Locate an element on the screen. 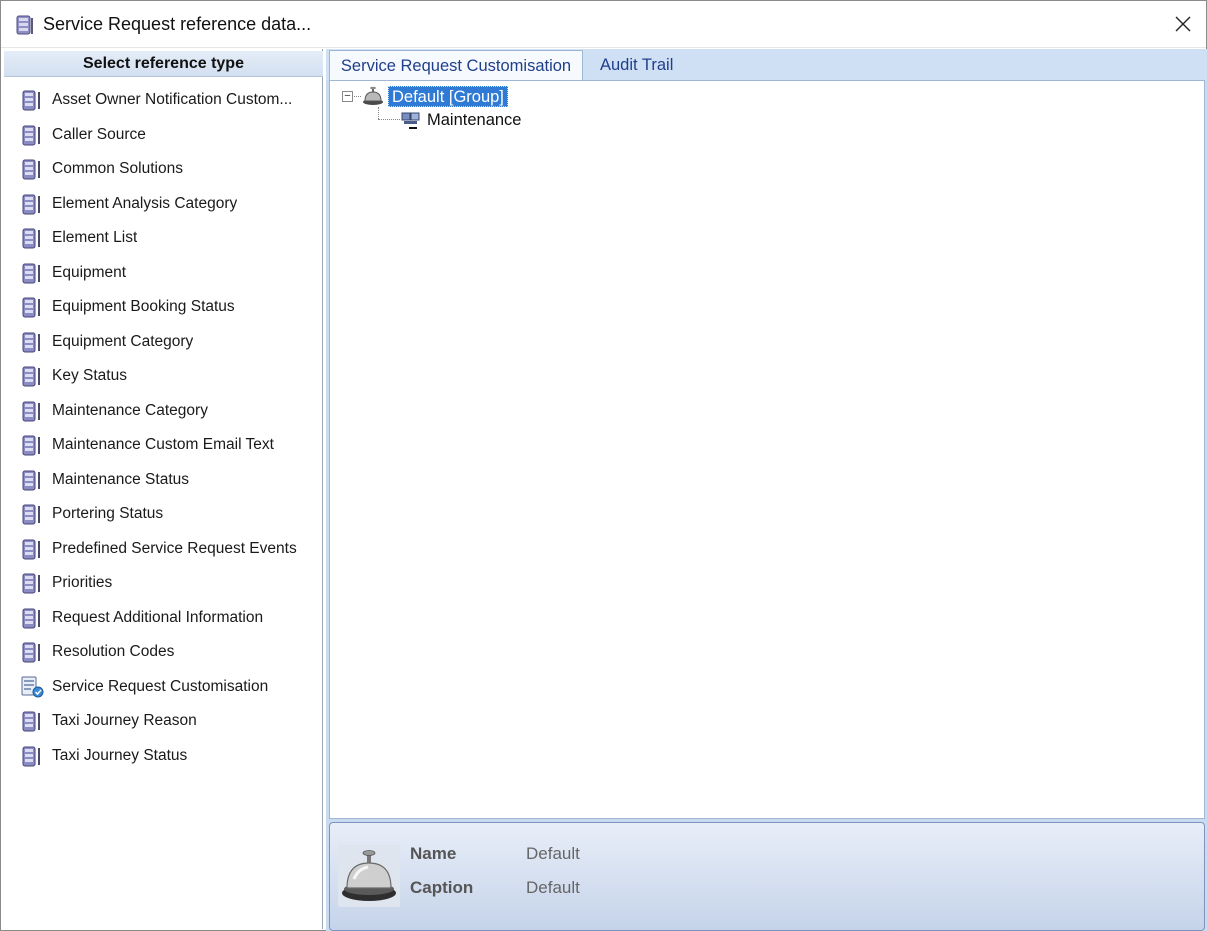 This screenshot has height=931, width=1207. reference-item-resolution-codes: Resolution Codes is located at coordinates (163, 652).